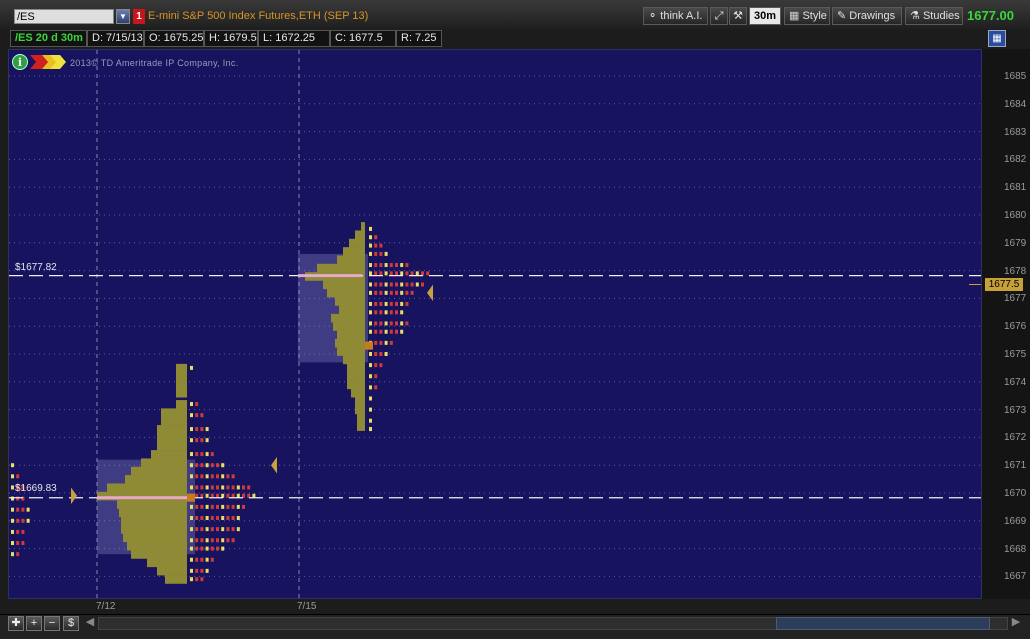 The image size is (1030, 639). I want to click on think-ai-icon: ⚬, so click(653, 16).